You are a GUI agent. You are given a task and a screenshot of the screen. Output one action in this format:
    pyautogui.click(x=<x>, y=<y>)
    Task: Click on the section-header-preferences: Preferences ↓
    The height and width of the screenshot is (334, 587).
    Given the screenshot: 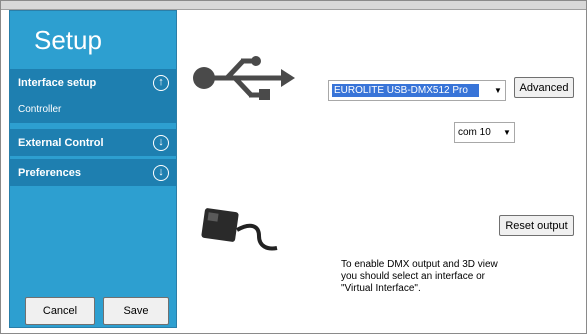 What is the action you would take?
    pyautogui.click(x=93, y=172)
    